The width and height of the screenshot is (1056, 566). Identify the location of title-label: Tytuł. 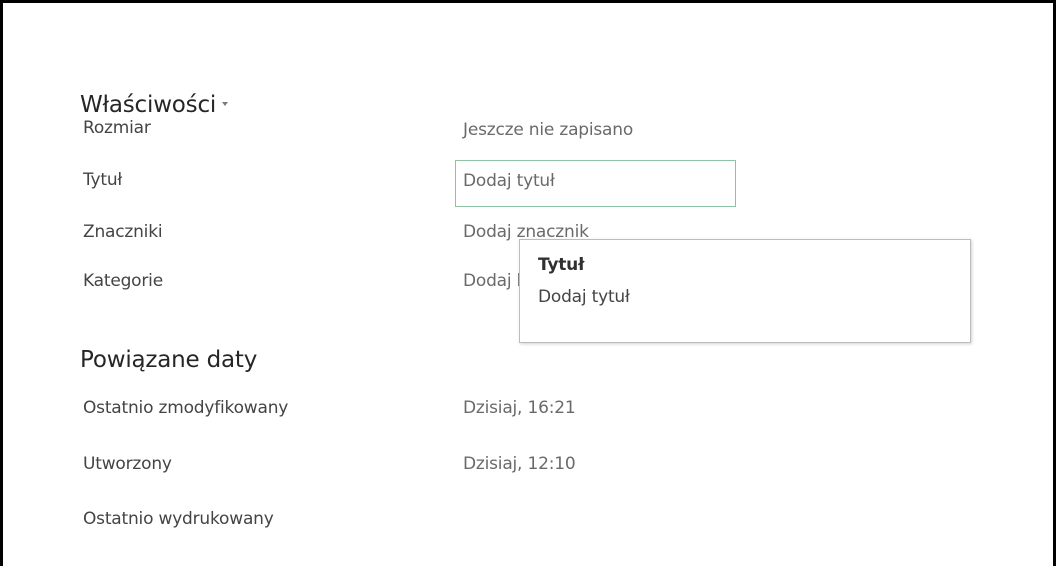
(103, 180).